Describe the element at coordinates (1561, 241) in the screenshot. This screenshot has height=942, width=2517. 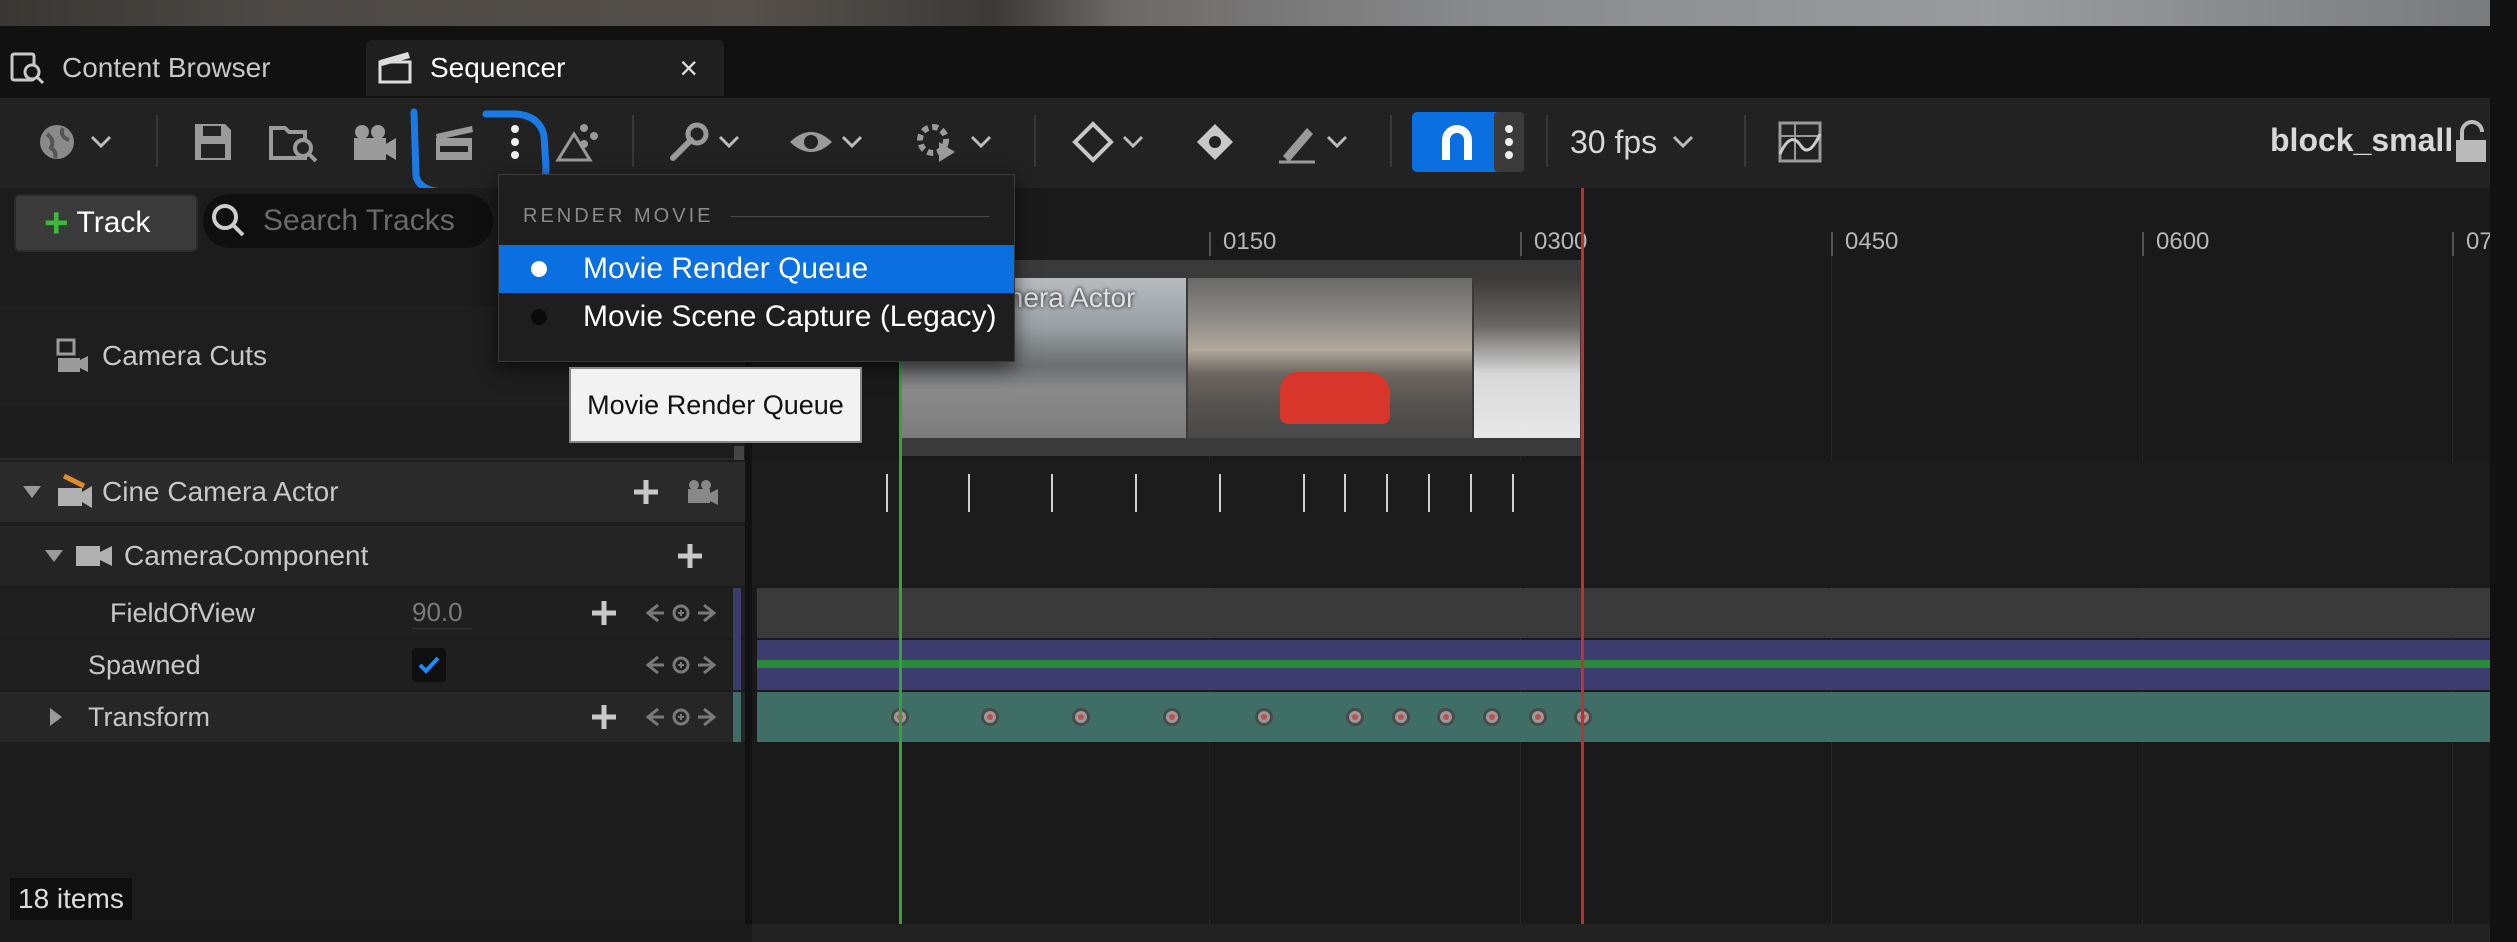
I see `ruler-tick-label: 0300` at that location.